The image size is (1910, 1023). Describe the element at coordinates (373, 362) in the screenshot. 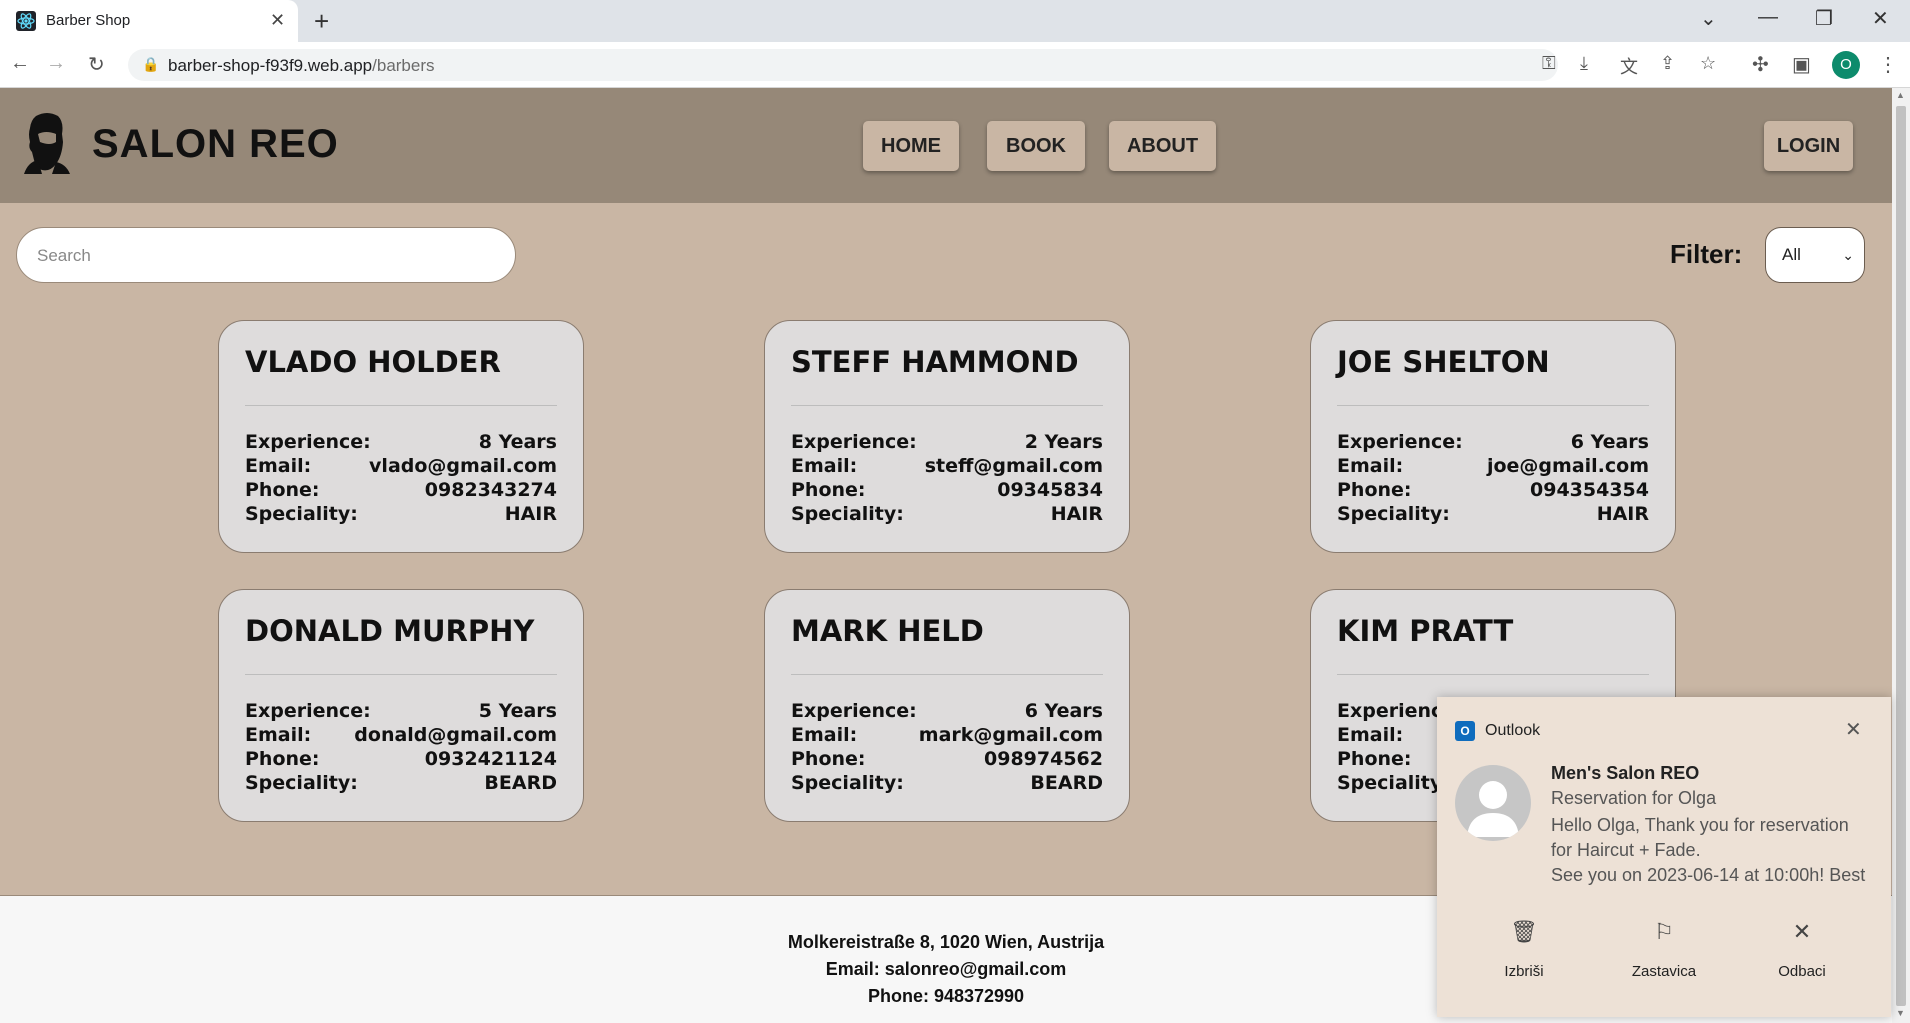

I see `barber-name: VLADO HOLDER` at that location.